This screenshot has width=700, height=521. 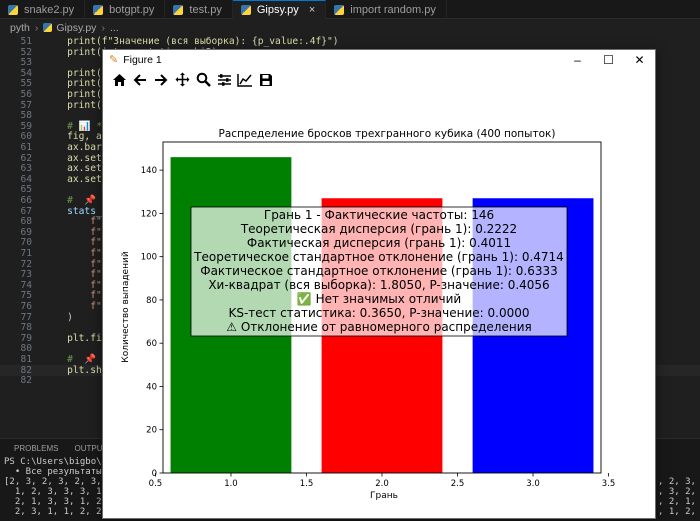 What do you see at coordinates (458, 484) in the screenshot?
I see `x-tick-label: 2.5` at bounding box center [458, 484].